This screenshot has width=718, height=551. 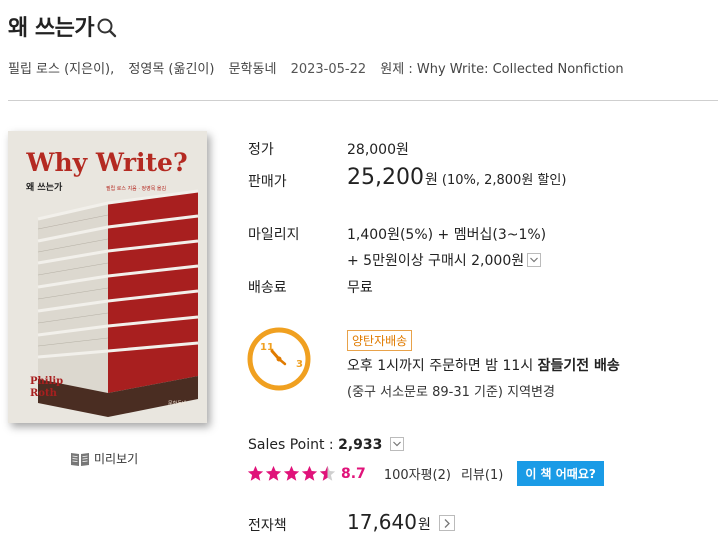 I want to click on delivery-info: 오후 1시까지 주문하면 밤 11시 잠들기전 배송, so click(x=483, y=365).